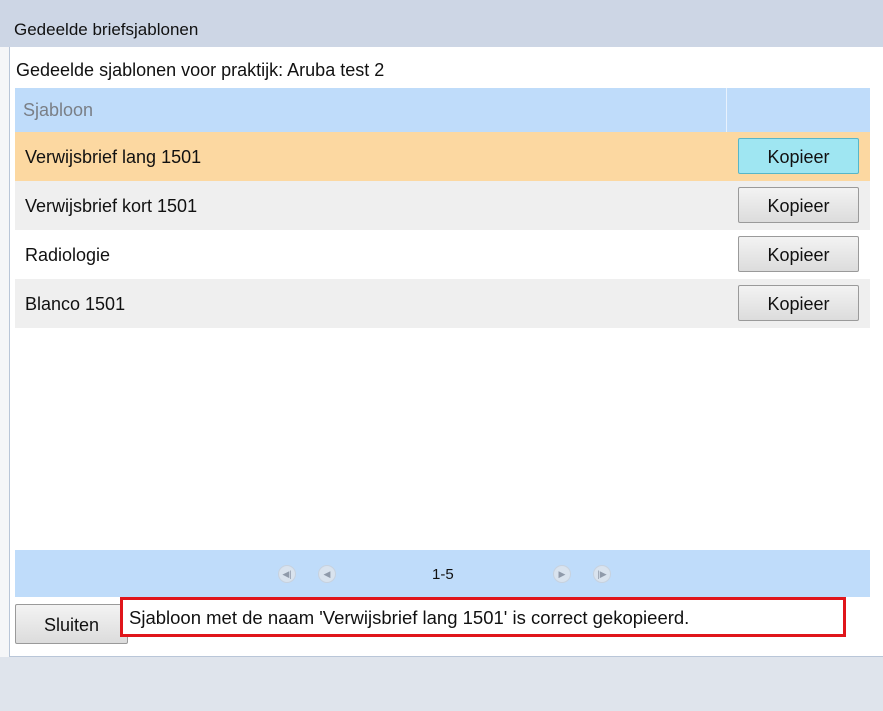 The width and height of the screenshot is (883, 711). Describe the element at coordinates (441, 684) in the screenshot. I see `window-footer` at that location.